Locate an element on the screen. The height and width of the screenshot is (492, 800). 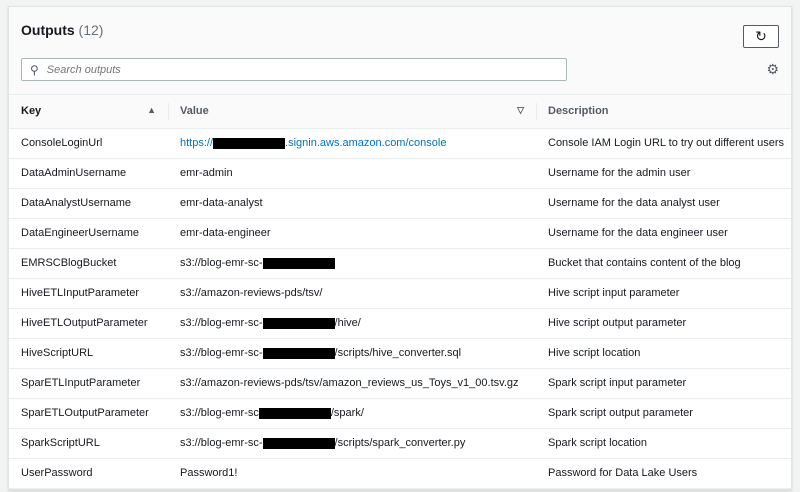
value-cell: https:// .signin.aws.amazon.com/console is located at coordinates (352, 143).